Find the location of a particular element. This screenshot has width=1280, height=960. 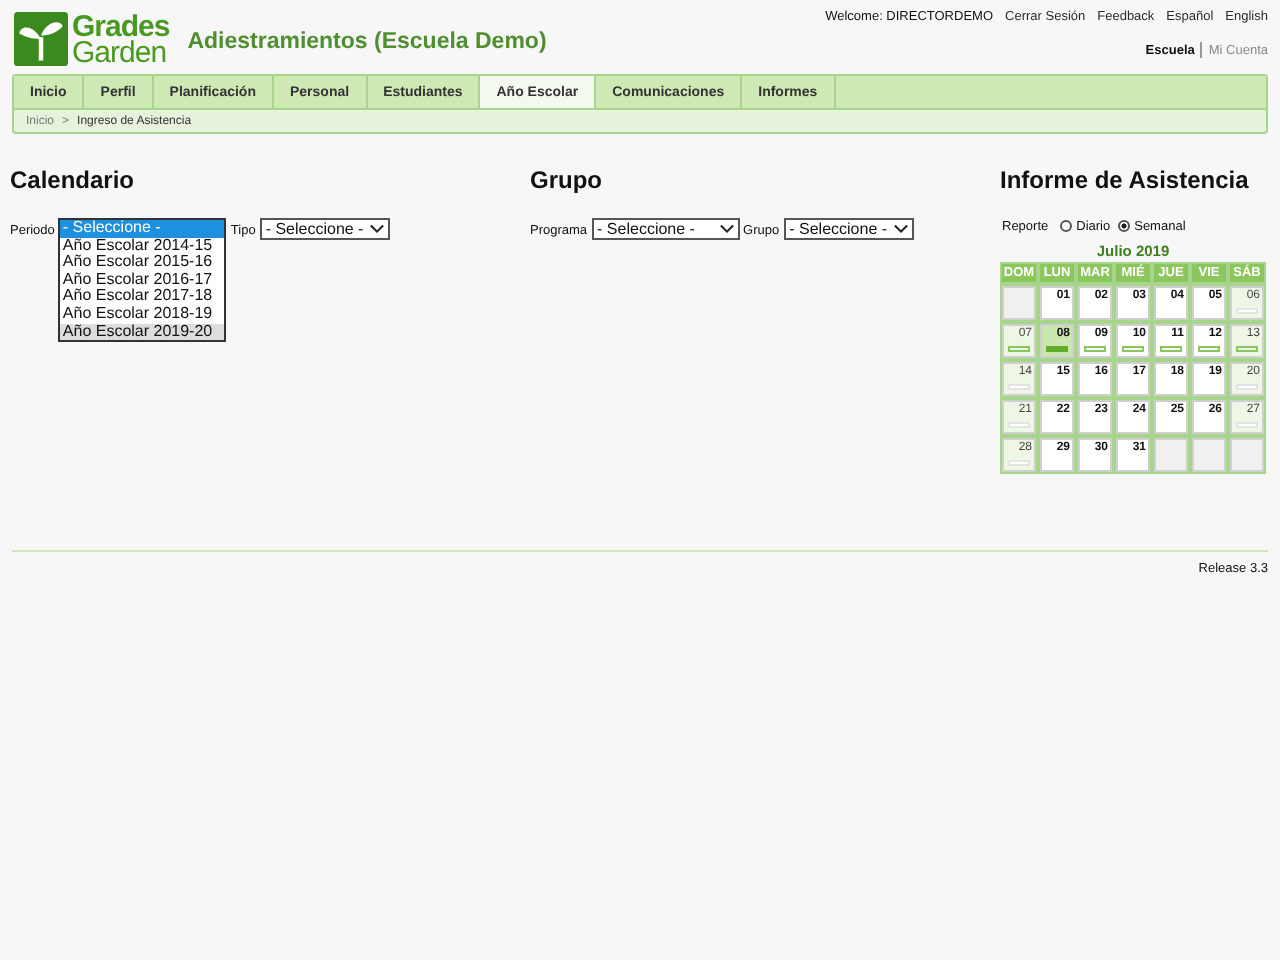

grupo-select: - Seleccione - is located at coordinates (848, 229).